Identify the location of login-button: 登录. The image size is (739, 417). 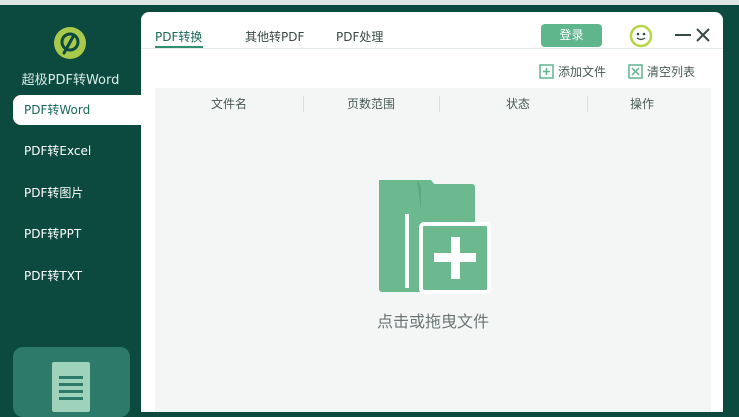
(571, 35).